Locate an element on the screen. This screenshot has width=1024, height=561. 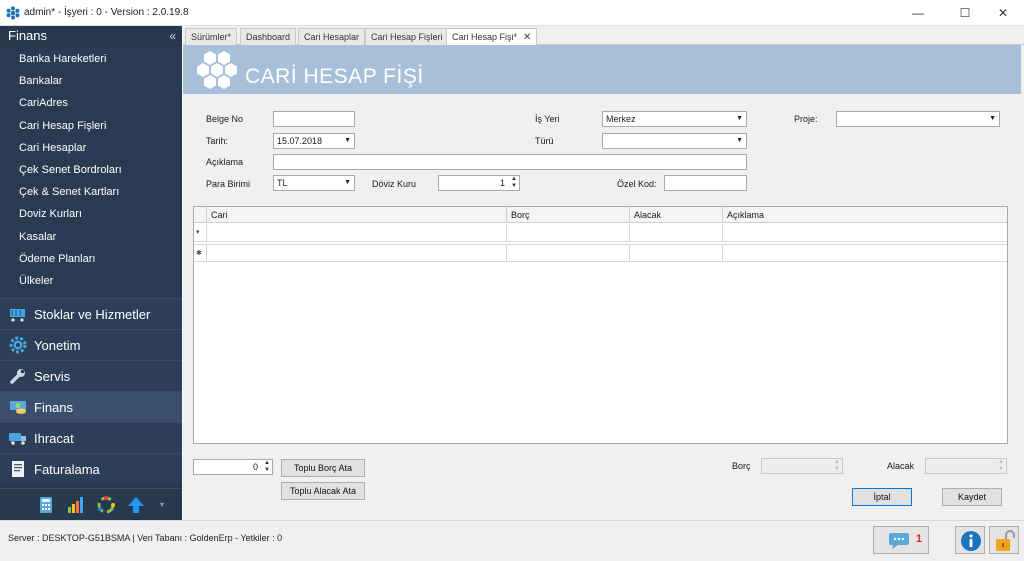
alacak-total-label: Alacak is located at coordinates (901, 466).